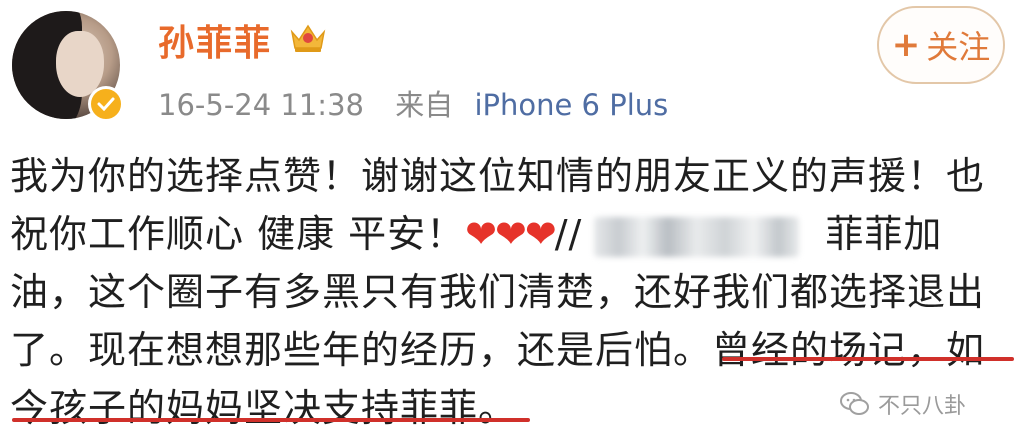  I want to click on post-text-segment: 菲菲加, so click(884, 234).